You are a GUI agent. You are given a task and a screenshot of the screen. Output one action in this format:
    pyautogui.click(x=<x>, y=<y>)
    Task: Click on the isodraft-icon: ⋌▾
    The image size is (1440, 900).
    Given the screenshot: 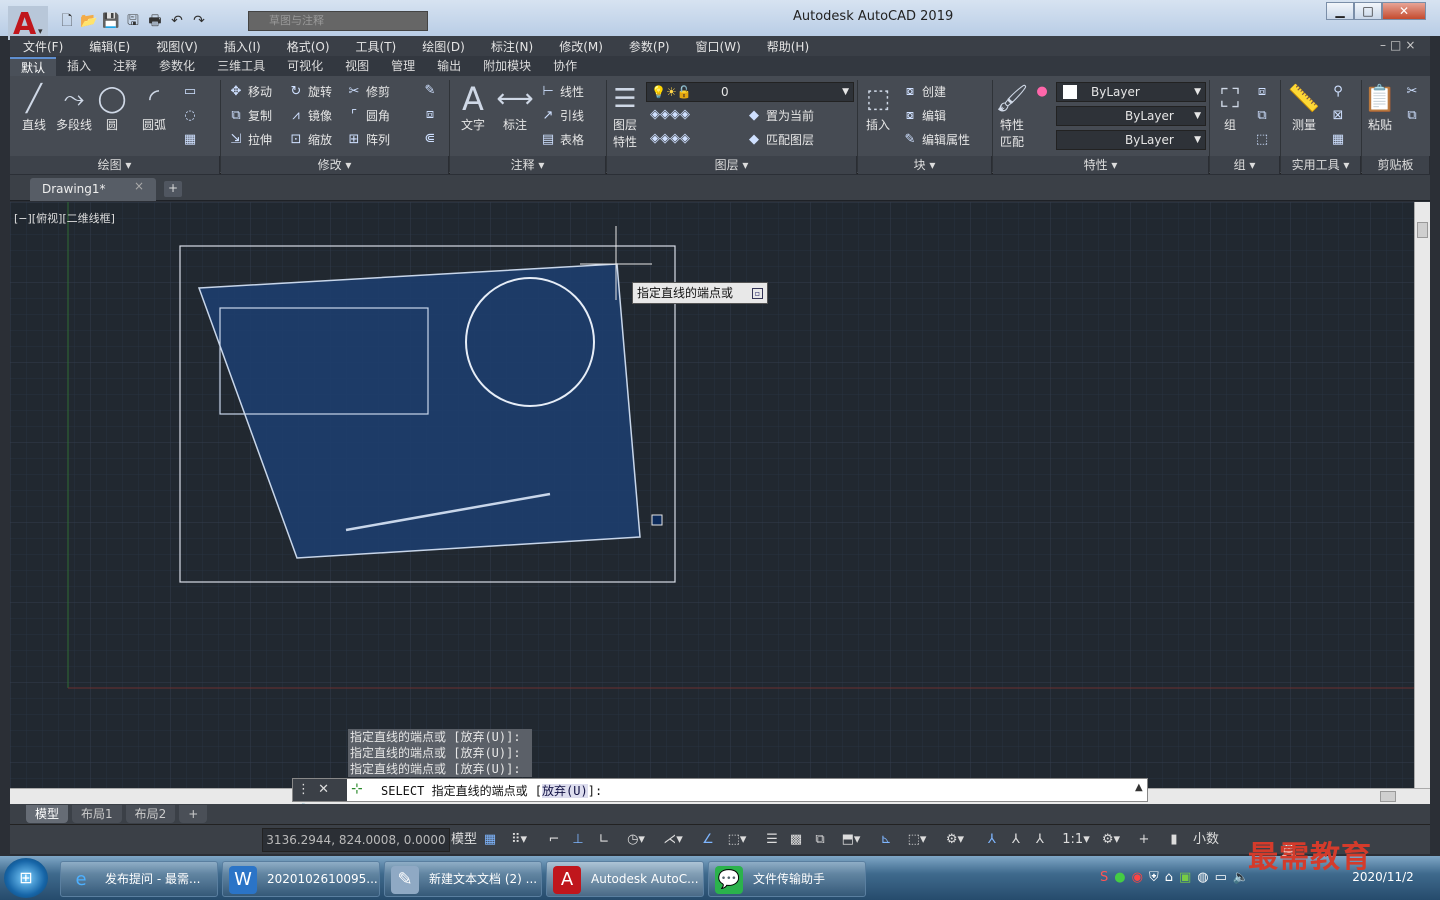 What is the action you would take?
    pyautogui.click(x=673, y=840)
    